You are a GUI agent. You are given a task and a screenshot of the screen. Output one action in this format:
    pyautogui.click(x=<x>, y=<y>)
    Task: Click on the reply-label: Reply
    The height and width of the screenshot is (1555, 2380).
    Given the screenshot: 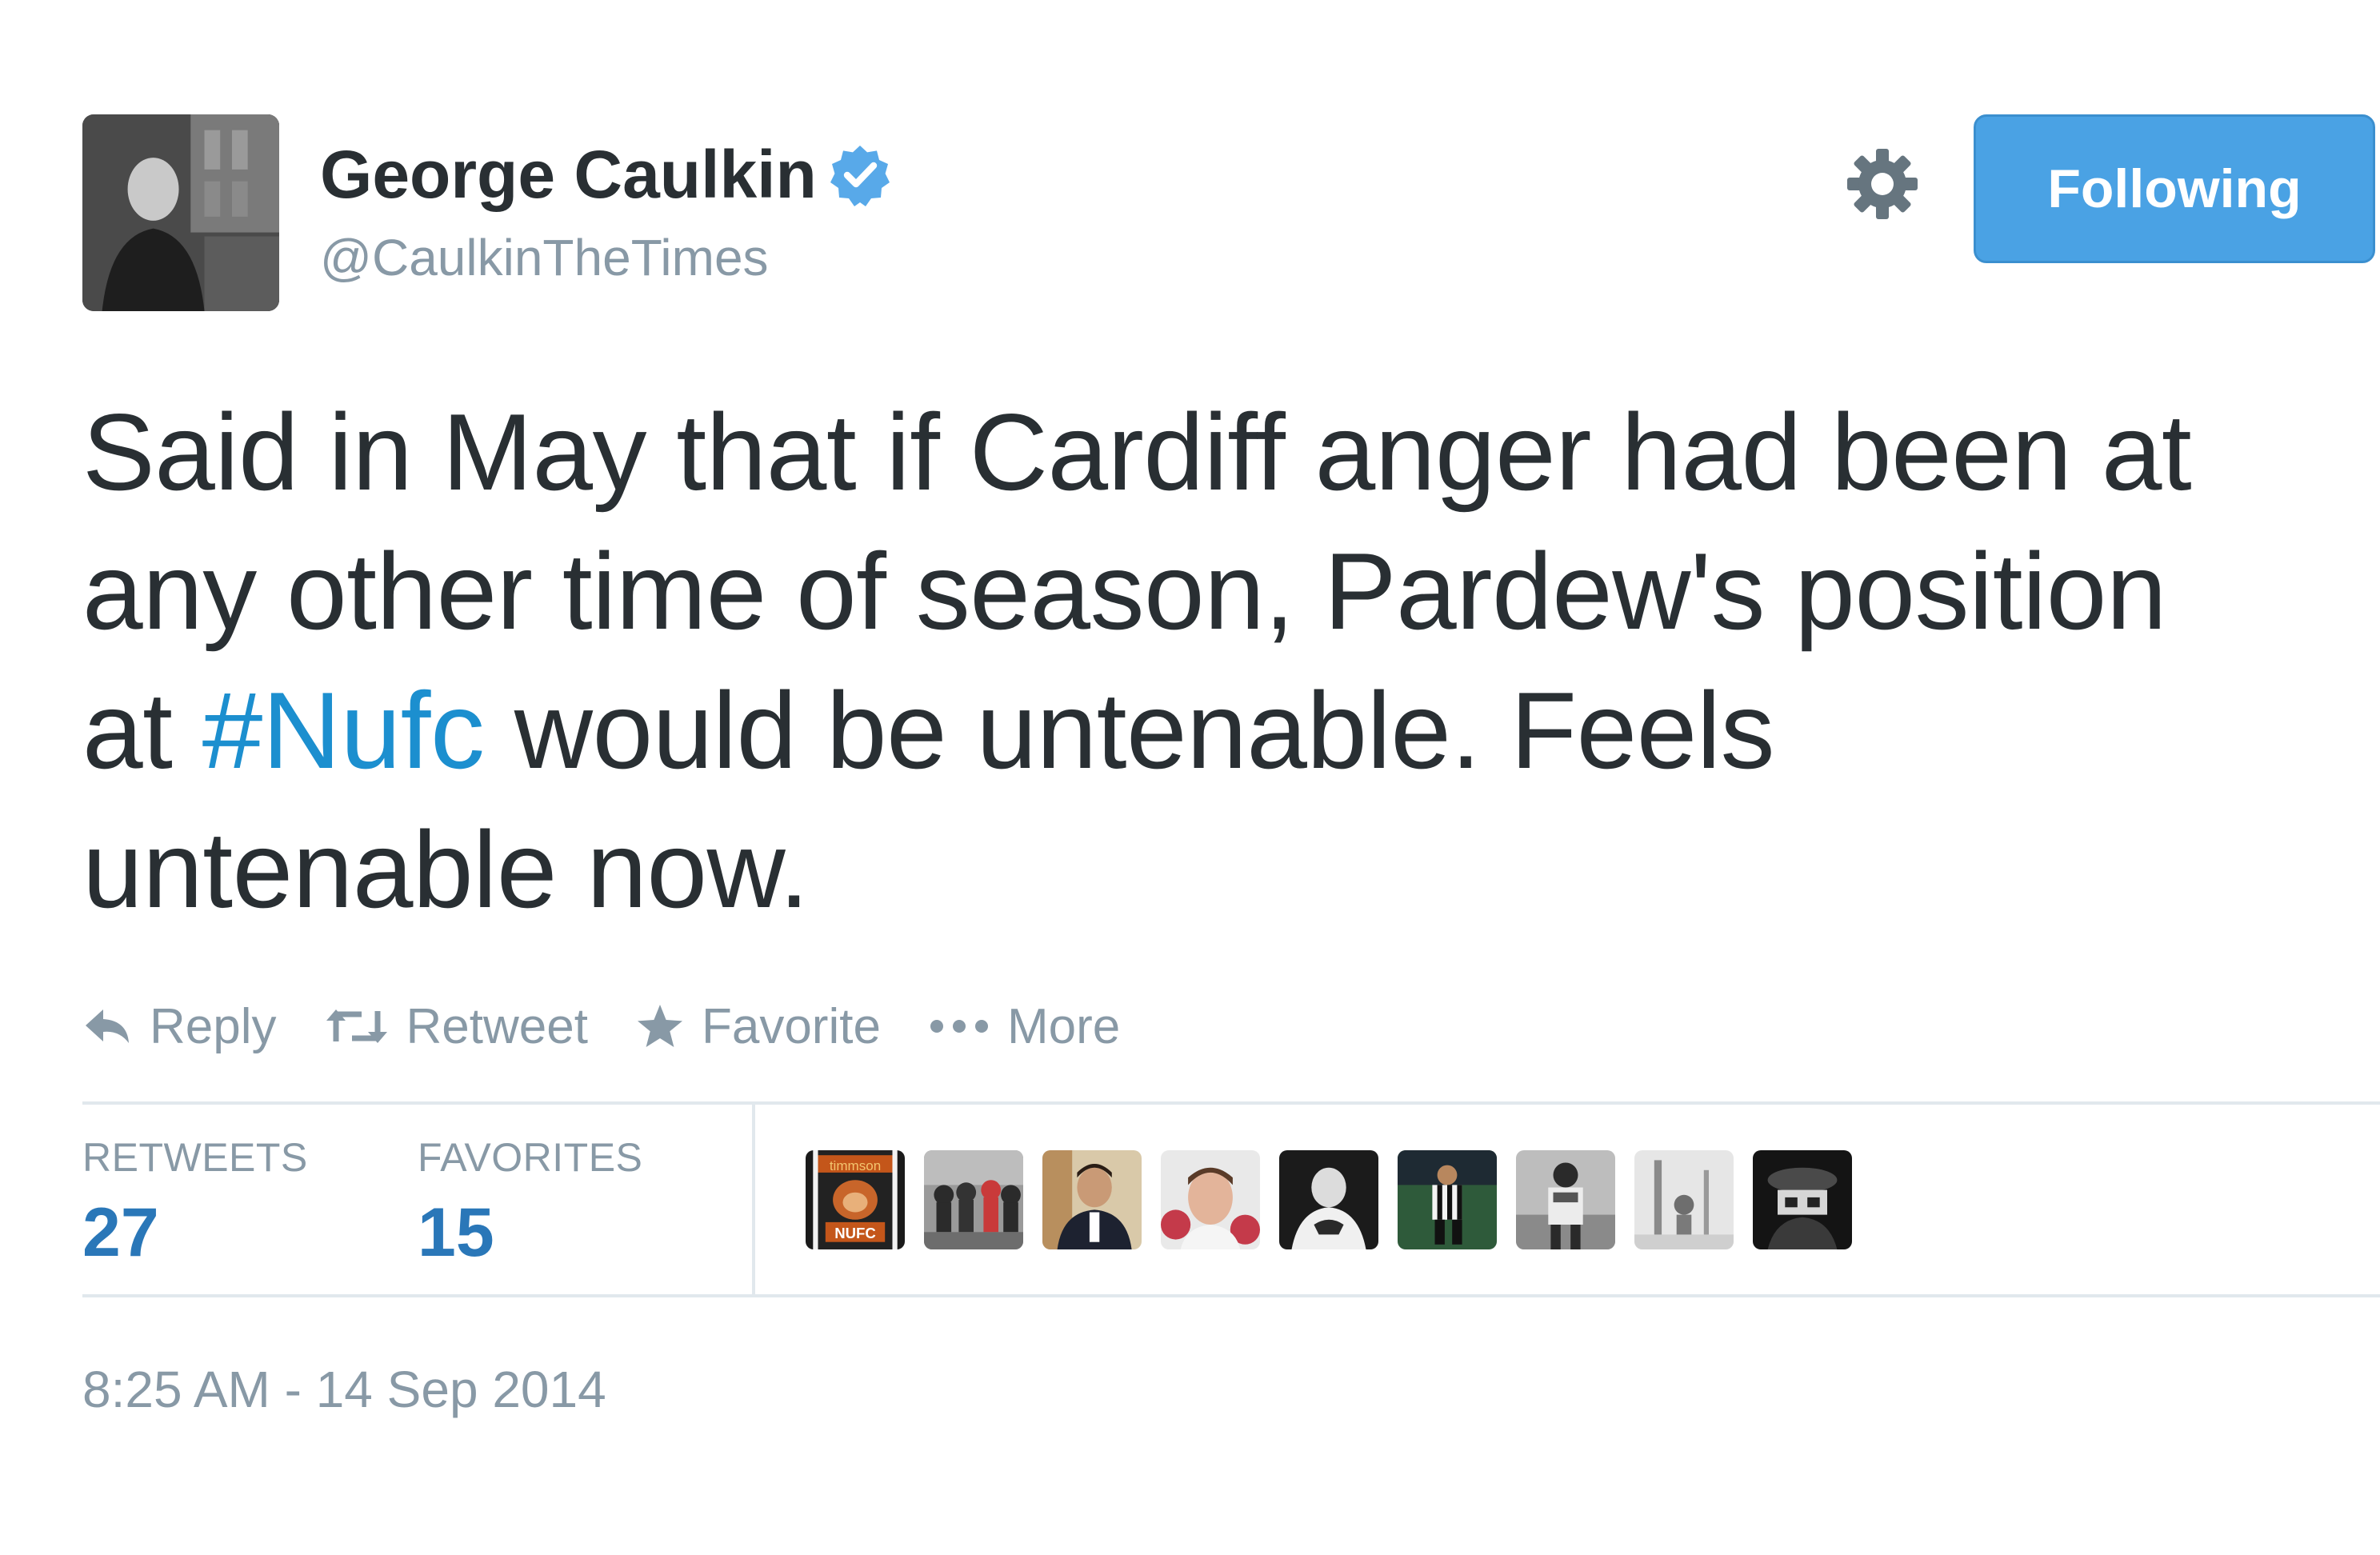 What is the action you would take?
    pyautogui.click(x=213, y=1026)
    